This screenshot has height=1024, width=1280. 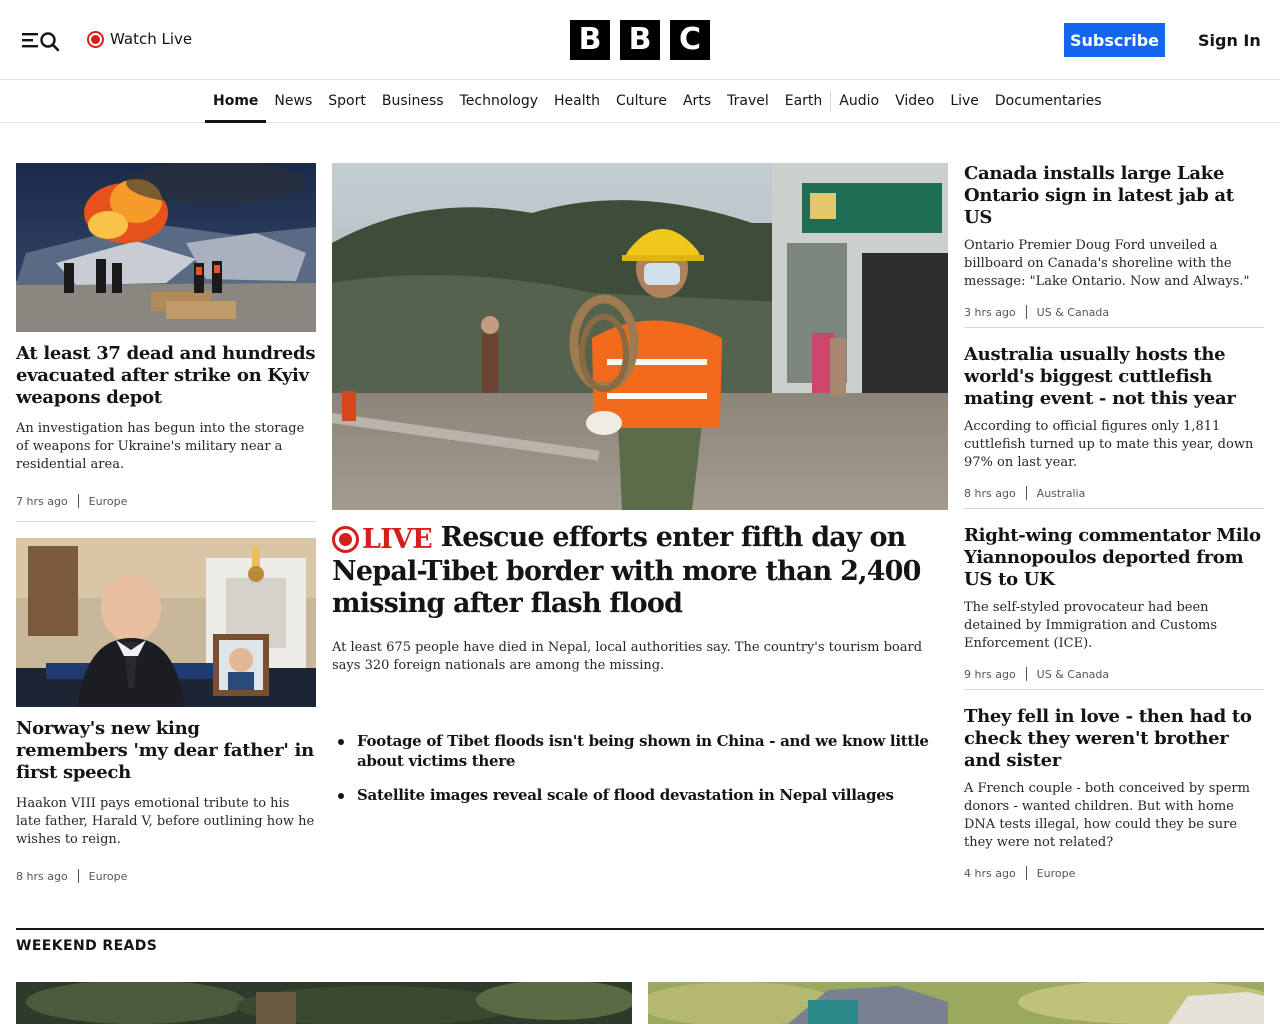 I want to click on nav-item-earth: Earth, so click(x=804, y=101).